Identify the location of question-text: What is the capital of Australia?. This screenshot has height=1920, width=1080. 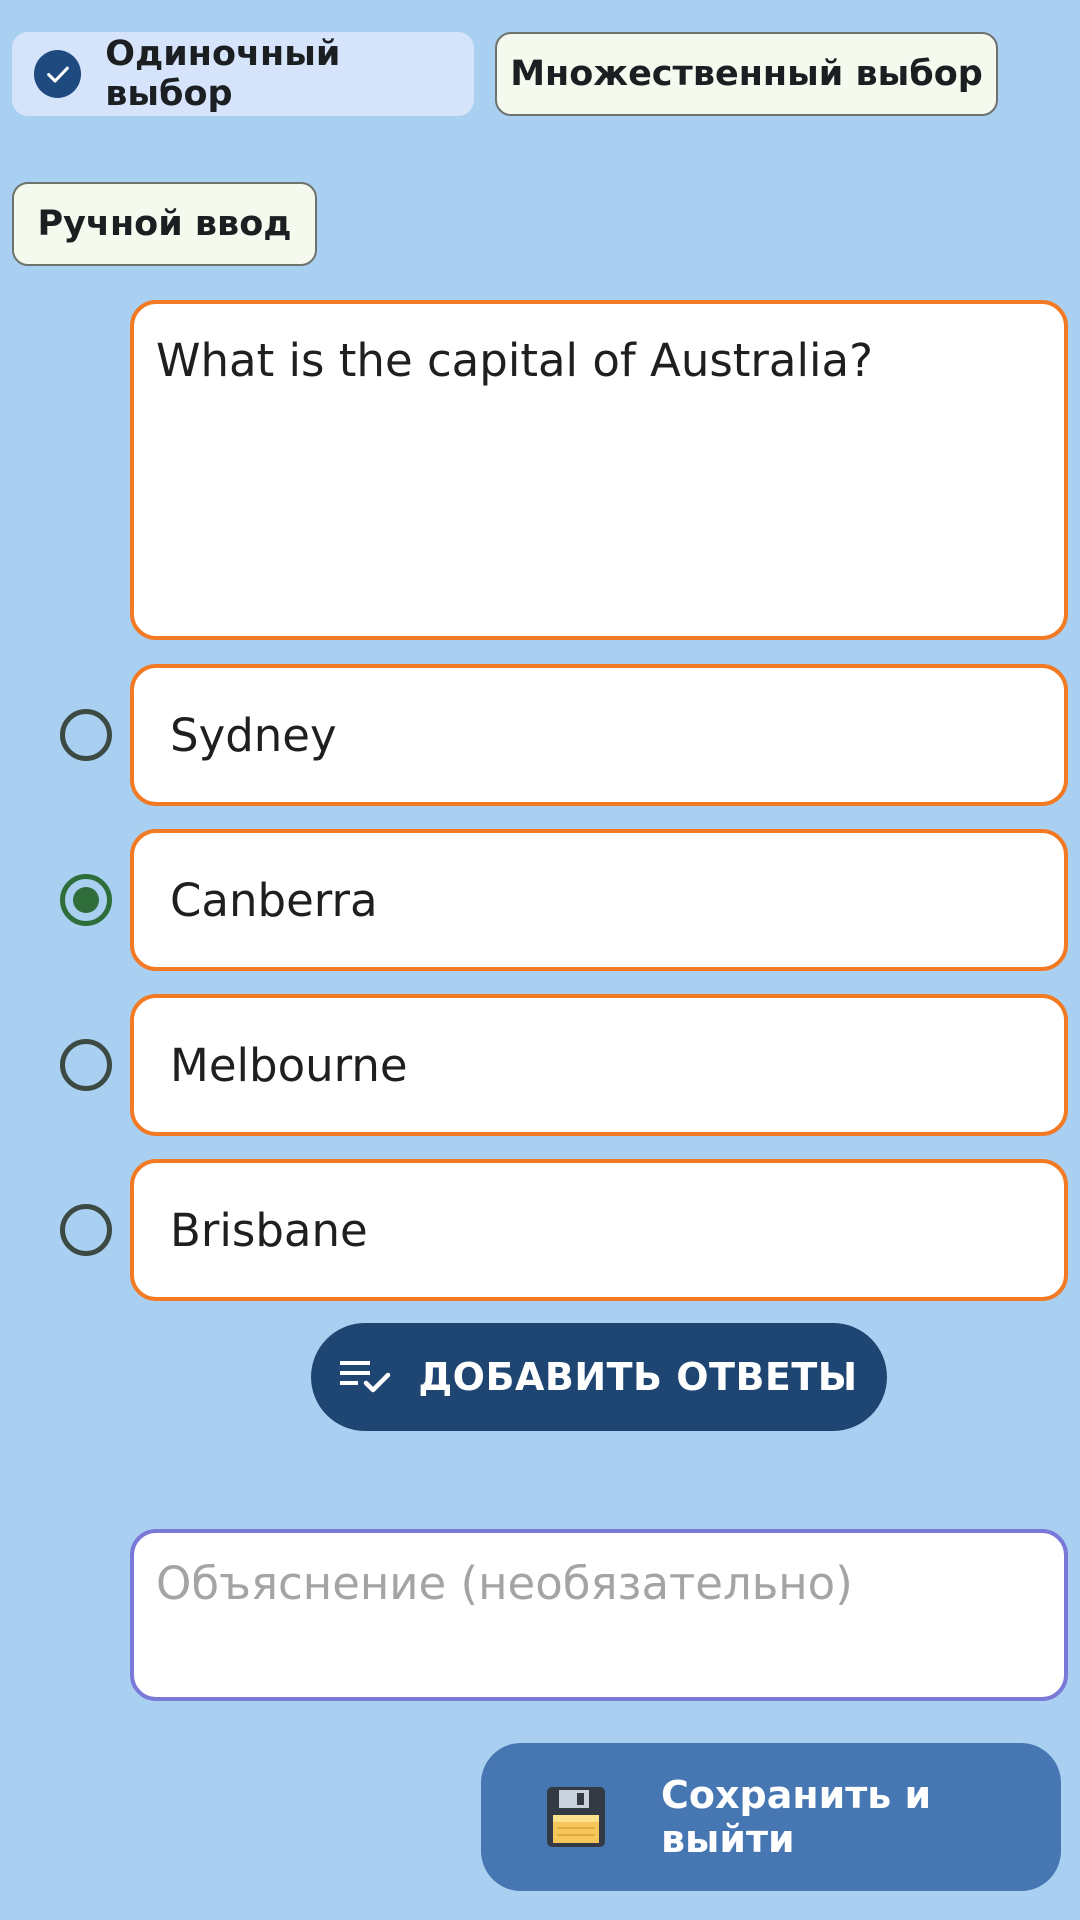
(514, 360).